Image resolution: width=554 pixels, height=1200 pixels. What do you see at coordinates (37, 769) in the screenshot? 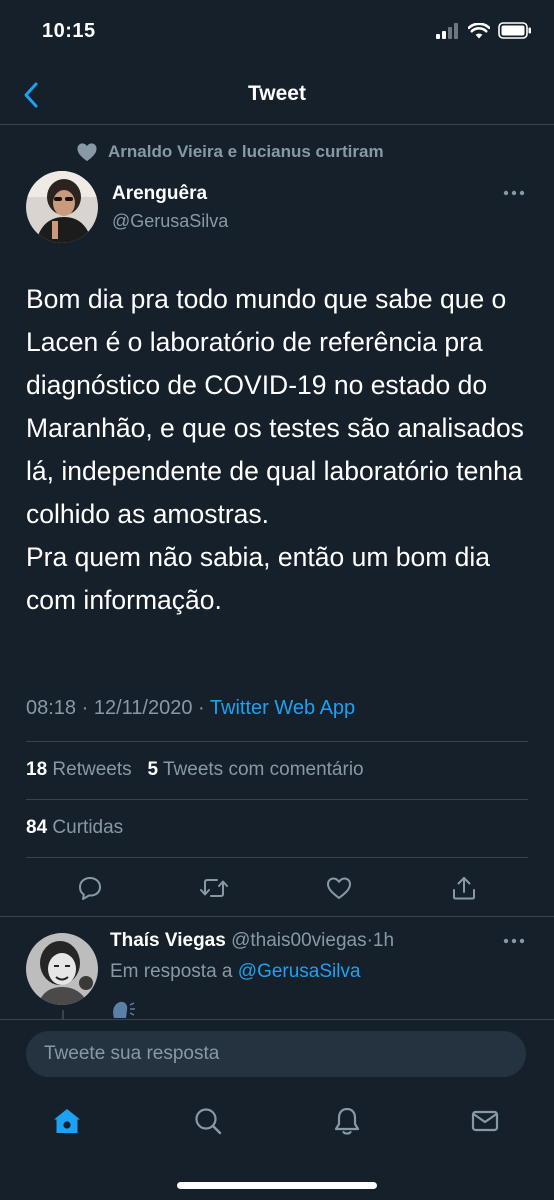
I see `retweets-count: 18` at bounding box center [37, 769].